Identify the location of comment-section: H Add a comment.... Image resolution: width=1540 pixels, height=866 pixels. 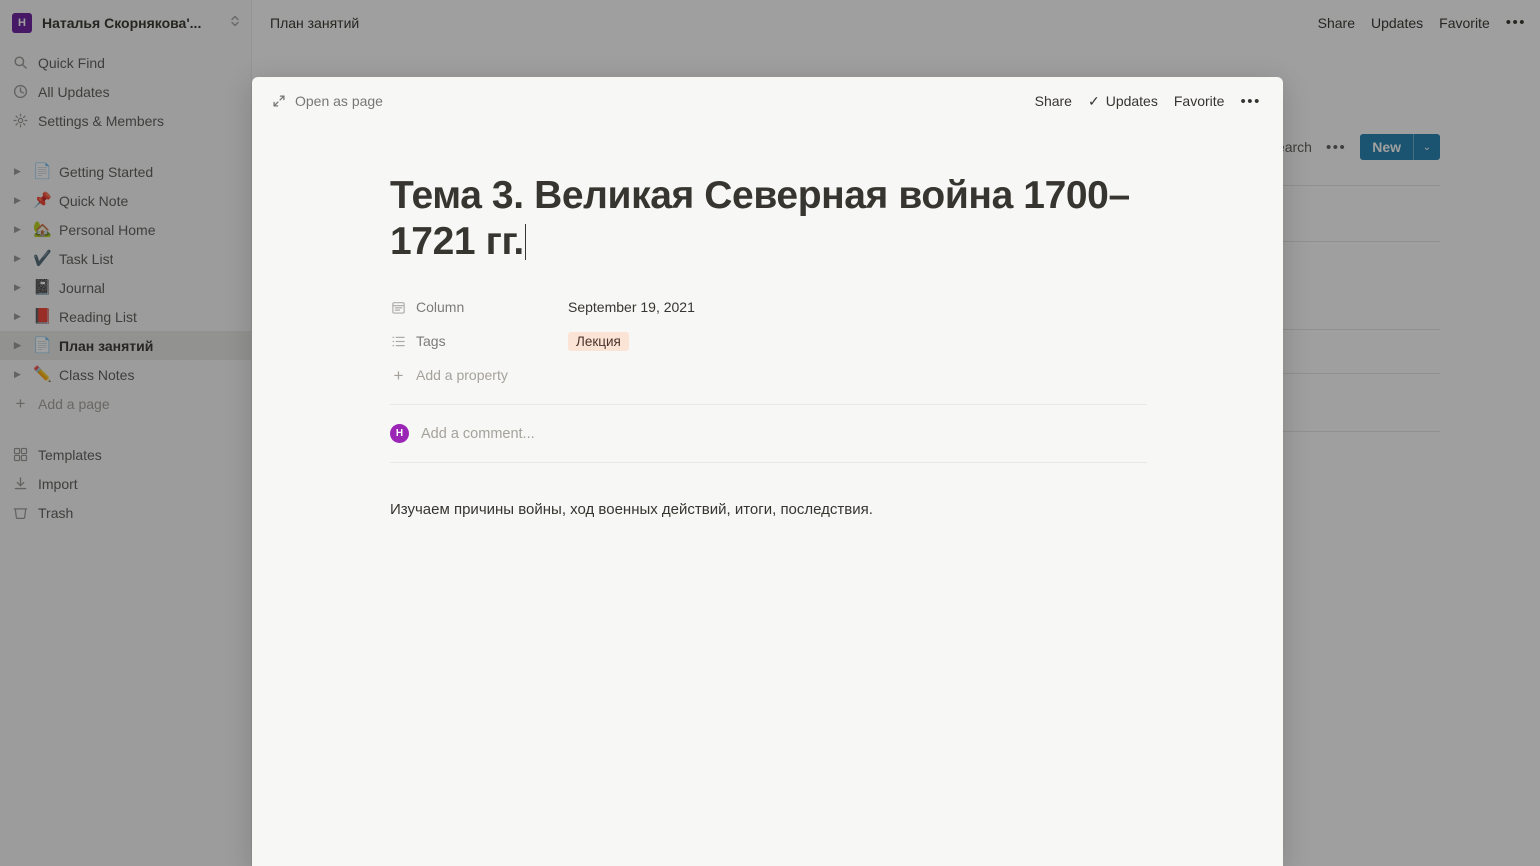
(768, 434).